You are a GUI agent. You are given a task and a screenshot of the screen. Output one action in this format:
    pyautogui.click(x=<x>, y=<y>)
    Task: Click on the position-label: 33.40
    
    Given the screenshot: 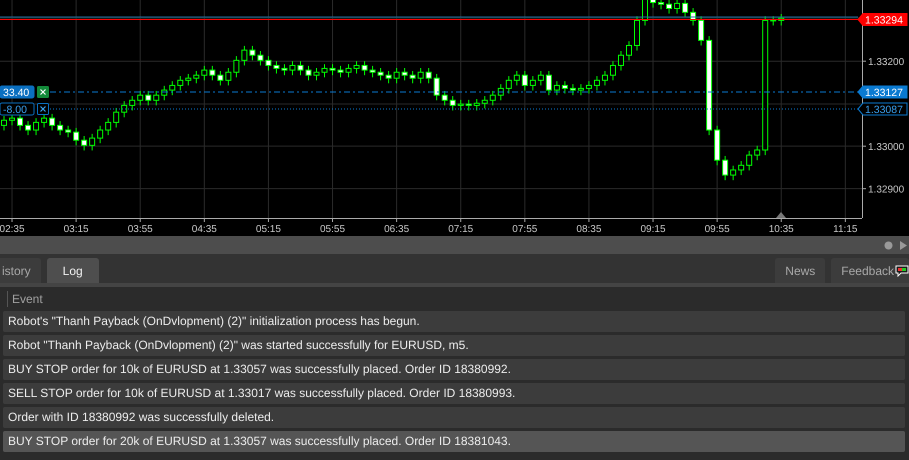 What is the action you would take?
    pyautogui.click(x=17, y=92)
    